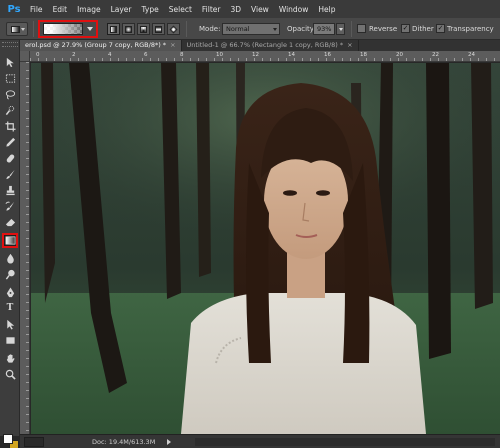  What do you see at coordinates (255, 55) in the screenshot?
I see `ruler-number: 12` at bounding box center [255, 55].